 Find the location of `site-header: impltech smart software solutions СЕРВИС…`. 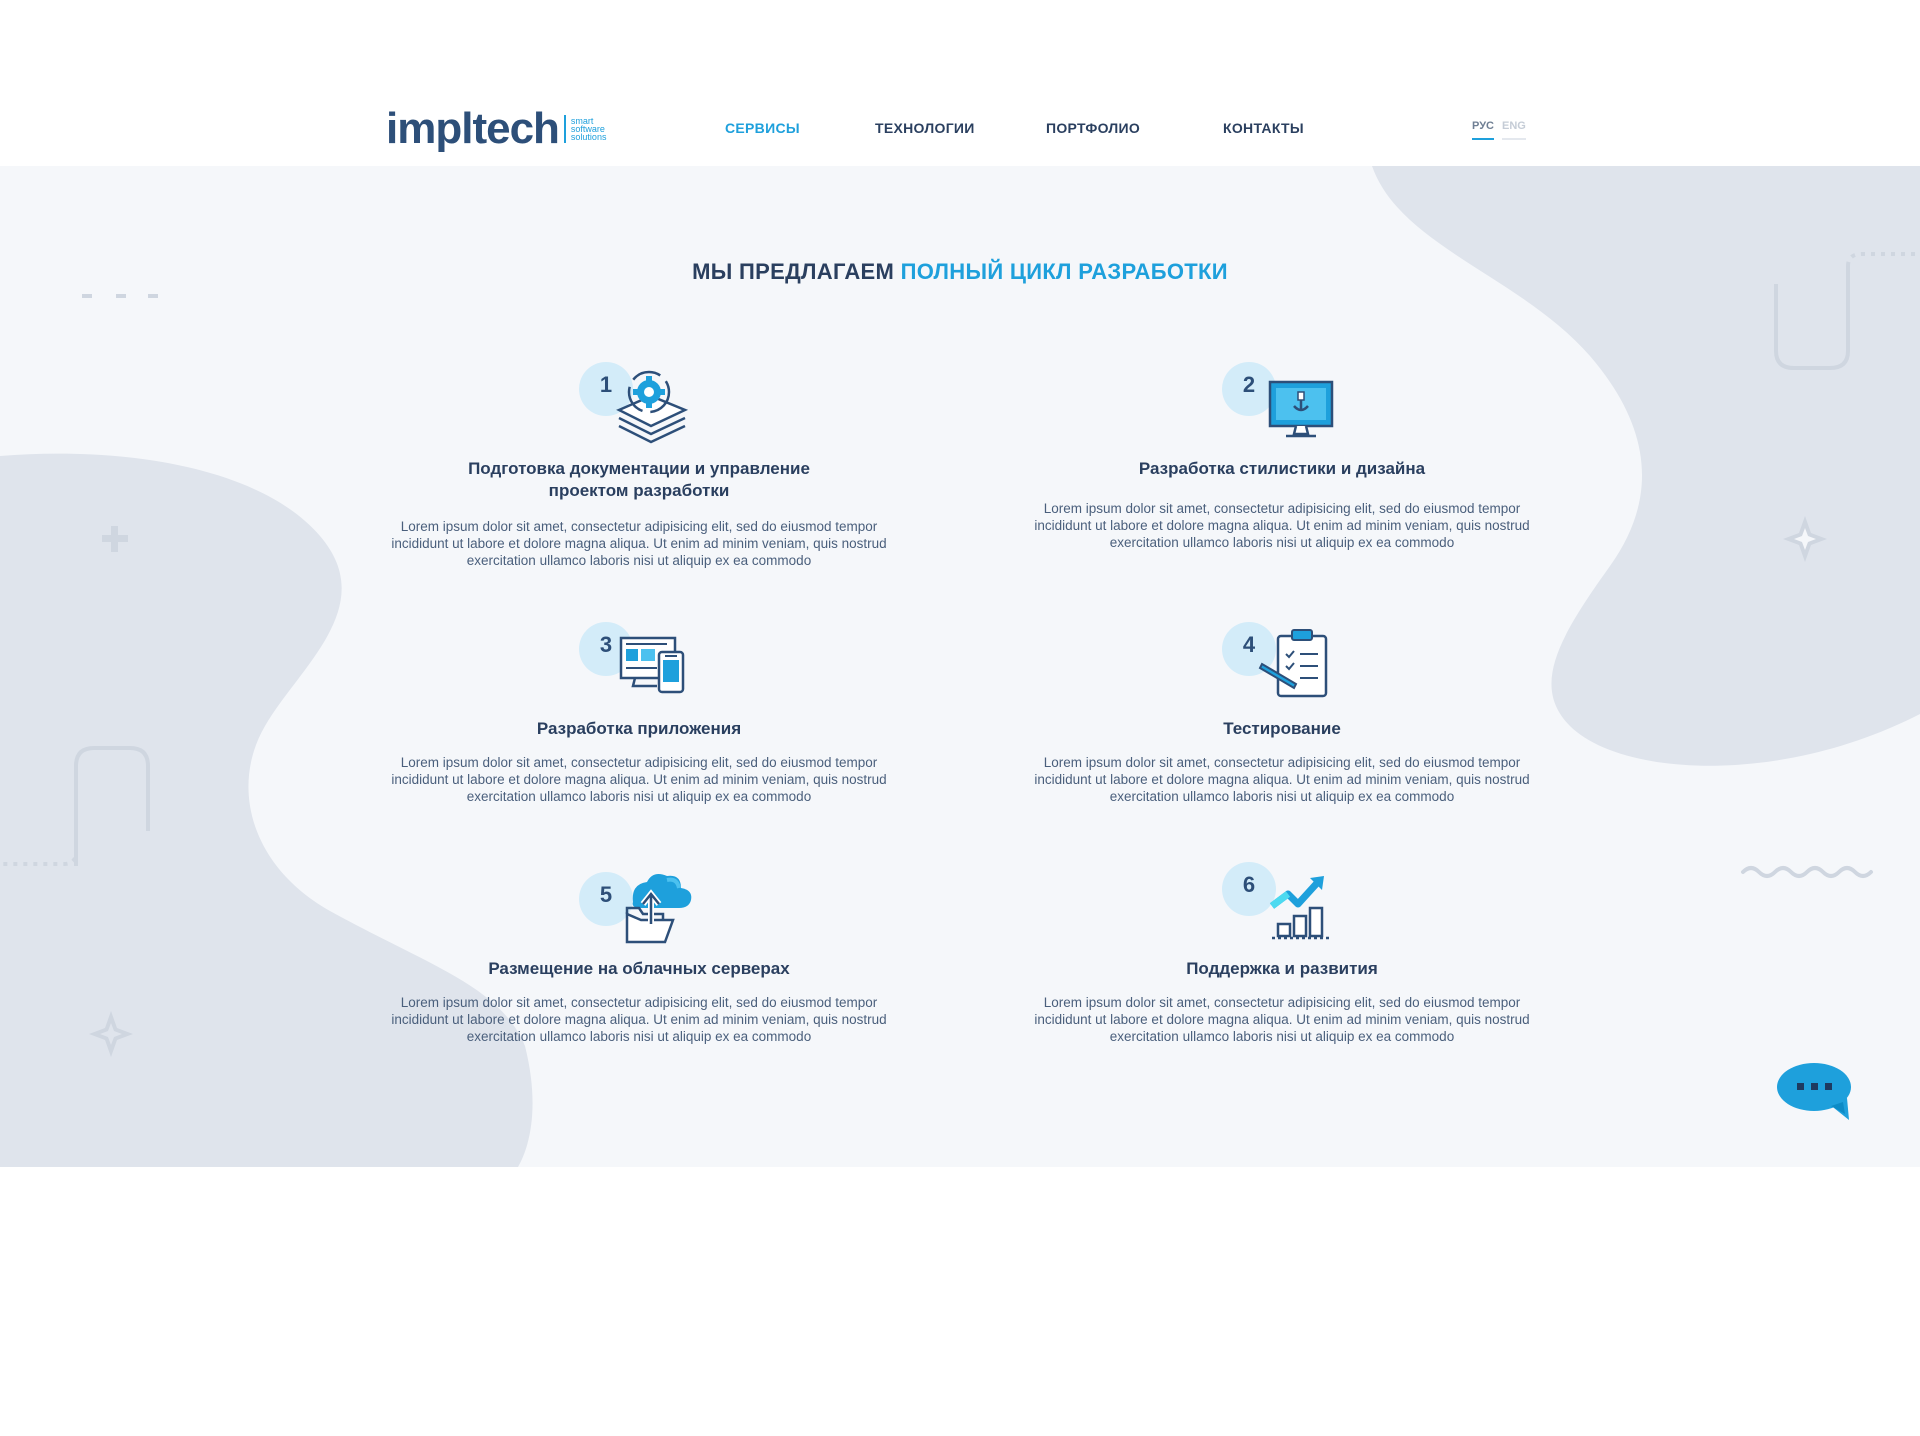

site-header: impltech smart software solutions СЕРВИС… is located at coordinates (960, 83).